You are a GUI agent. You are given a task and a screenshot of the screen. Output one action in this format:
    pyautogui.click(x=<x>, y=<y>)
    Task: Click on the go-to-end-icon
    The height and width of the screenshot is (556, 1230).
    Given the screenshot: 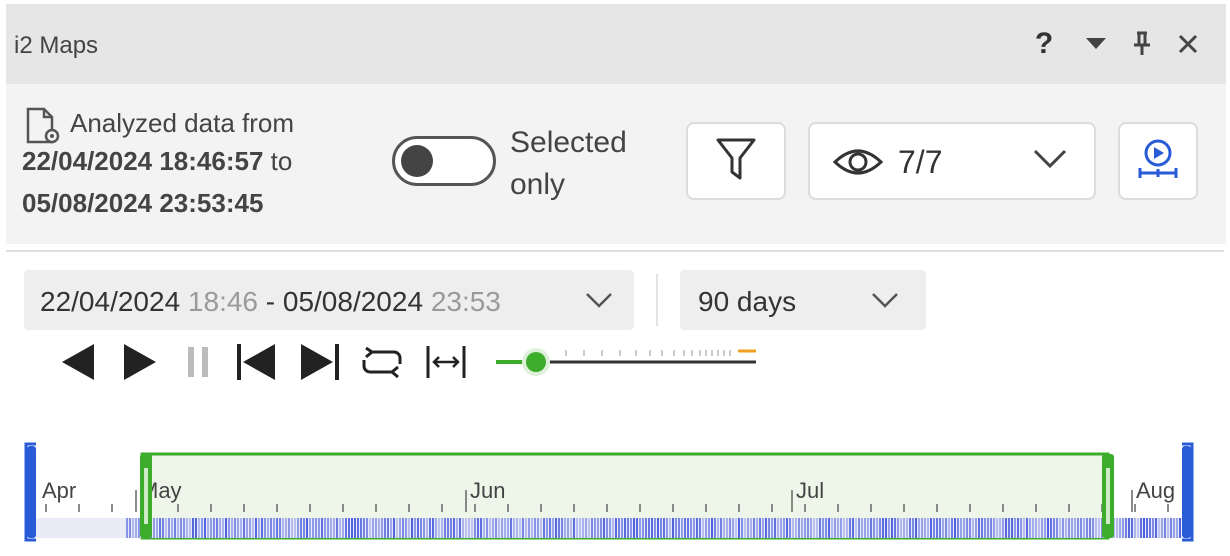 What is the action you would take?
    pyautogui.click(x=320, y=362)
    